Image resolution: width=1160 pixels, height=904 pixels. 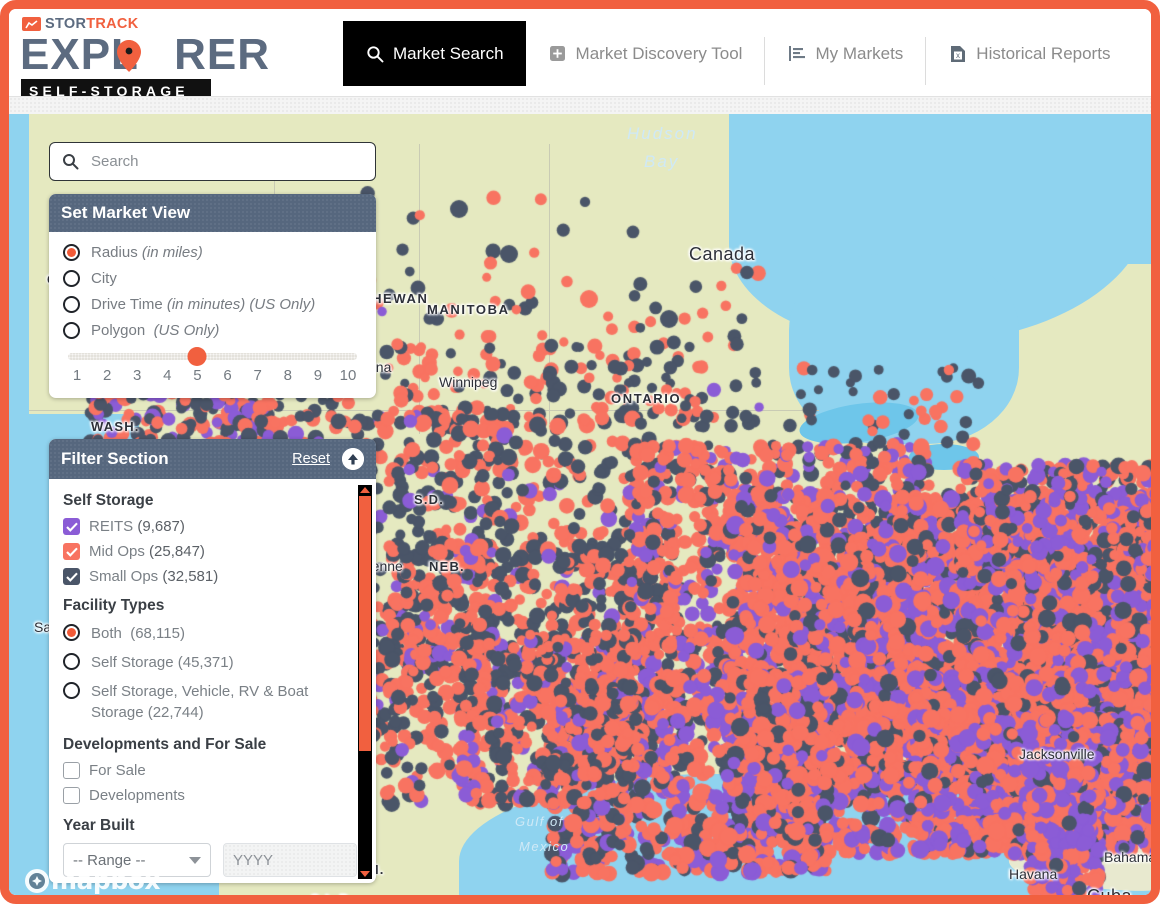 What do you see at coordinates (1043, 53) in the screenshot?
I see `tab-historical-reports-label: Historical Reports` at bounding box center [1043, 53].